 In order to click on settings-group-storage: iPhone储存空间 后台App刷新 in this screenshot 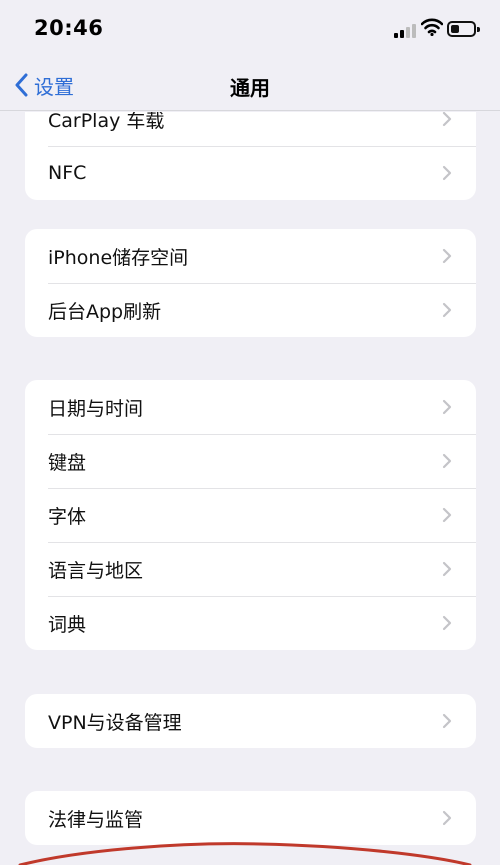, I will do `click(250, 283)`.